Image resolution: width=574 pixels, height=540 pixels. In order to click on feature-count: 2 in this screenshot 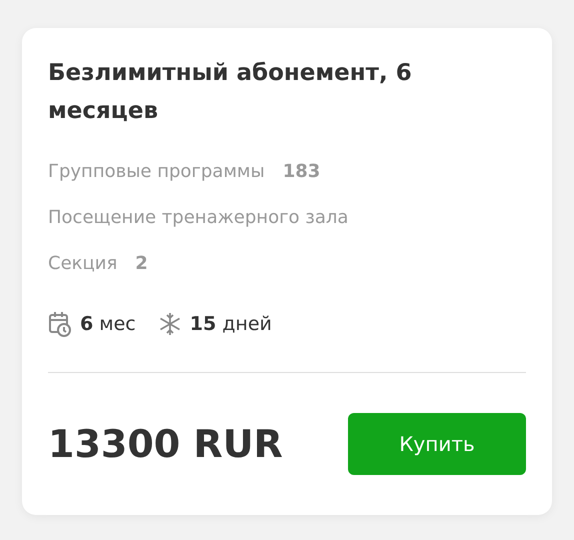, I will do `click(141, 263)`.